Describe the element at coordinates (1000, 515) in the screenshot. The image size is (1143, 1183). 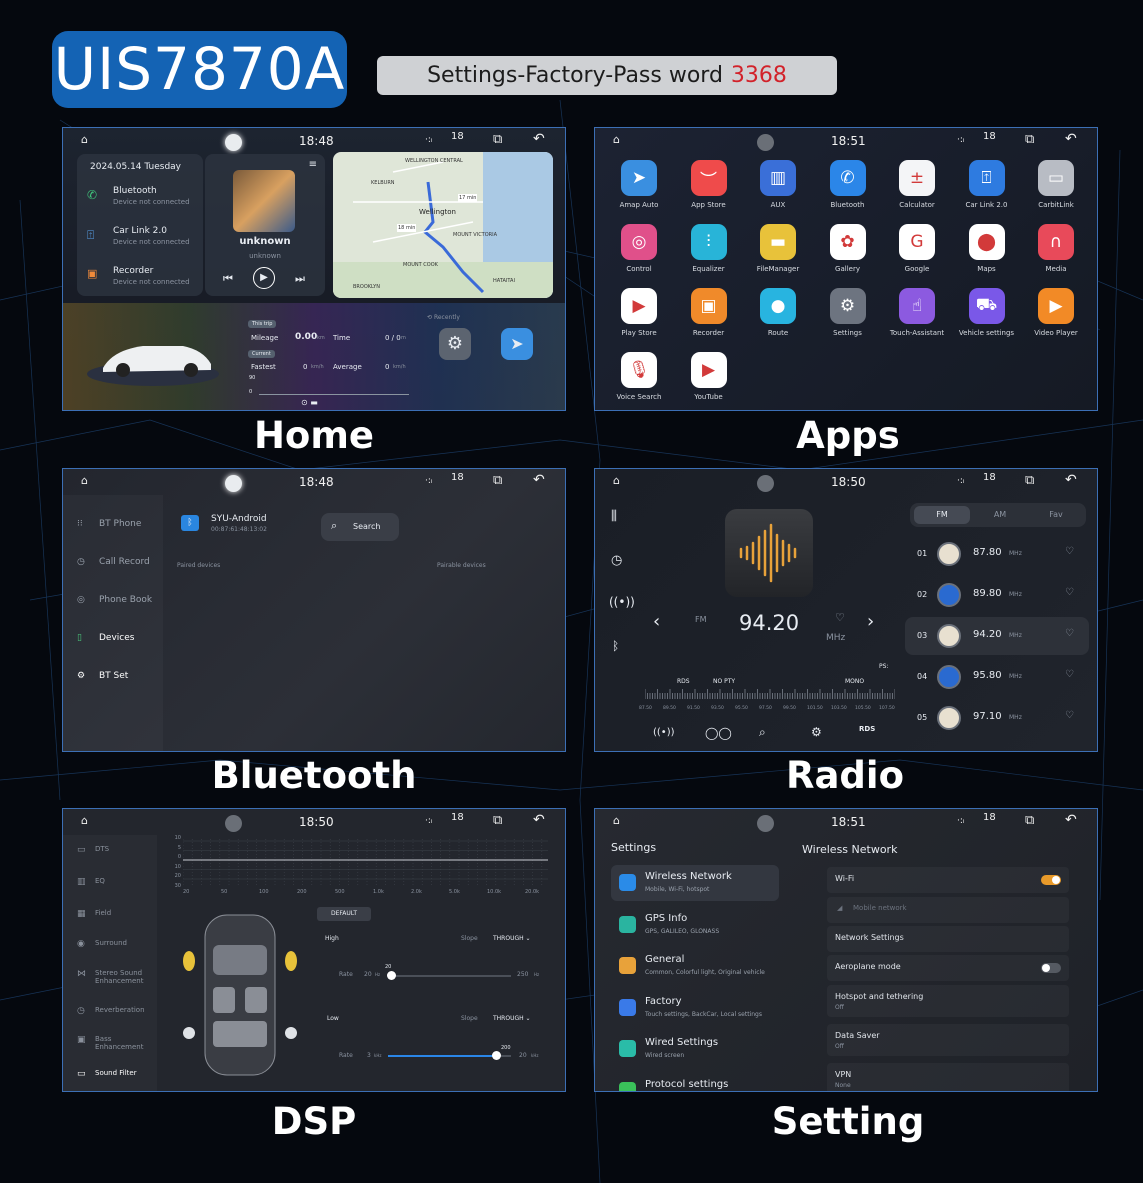
I see `tab-am: AM` at that location.